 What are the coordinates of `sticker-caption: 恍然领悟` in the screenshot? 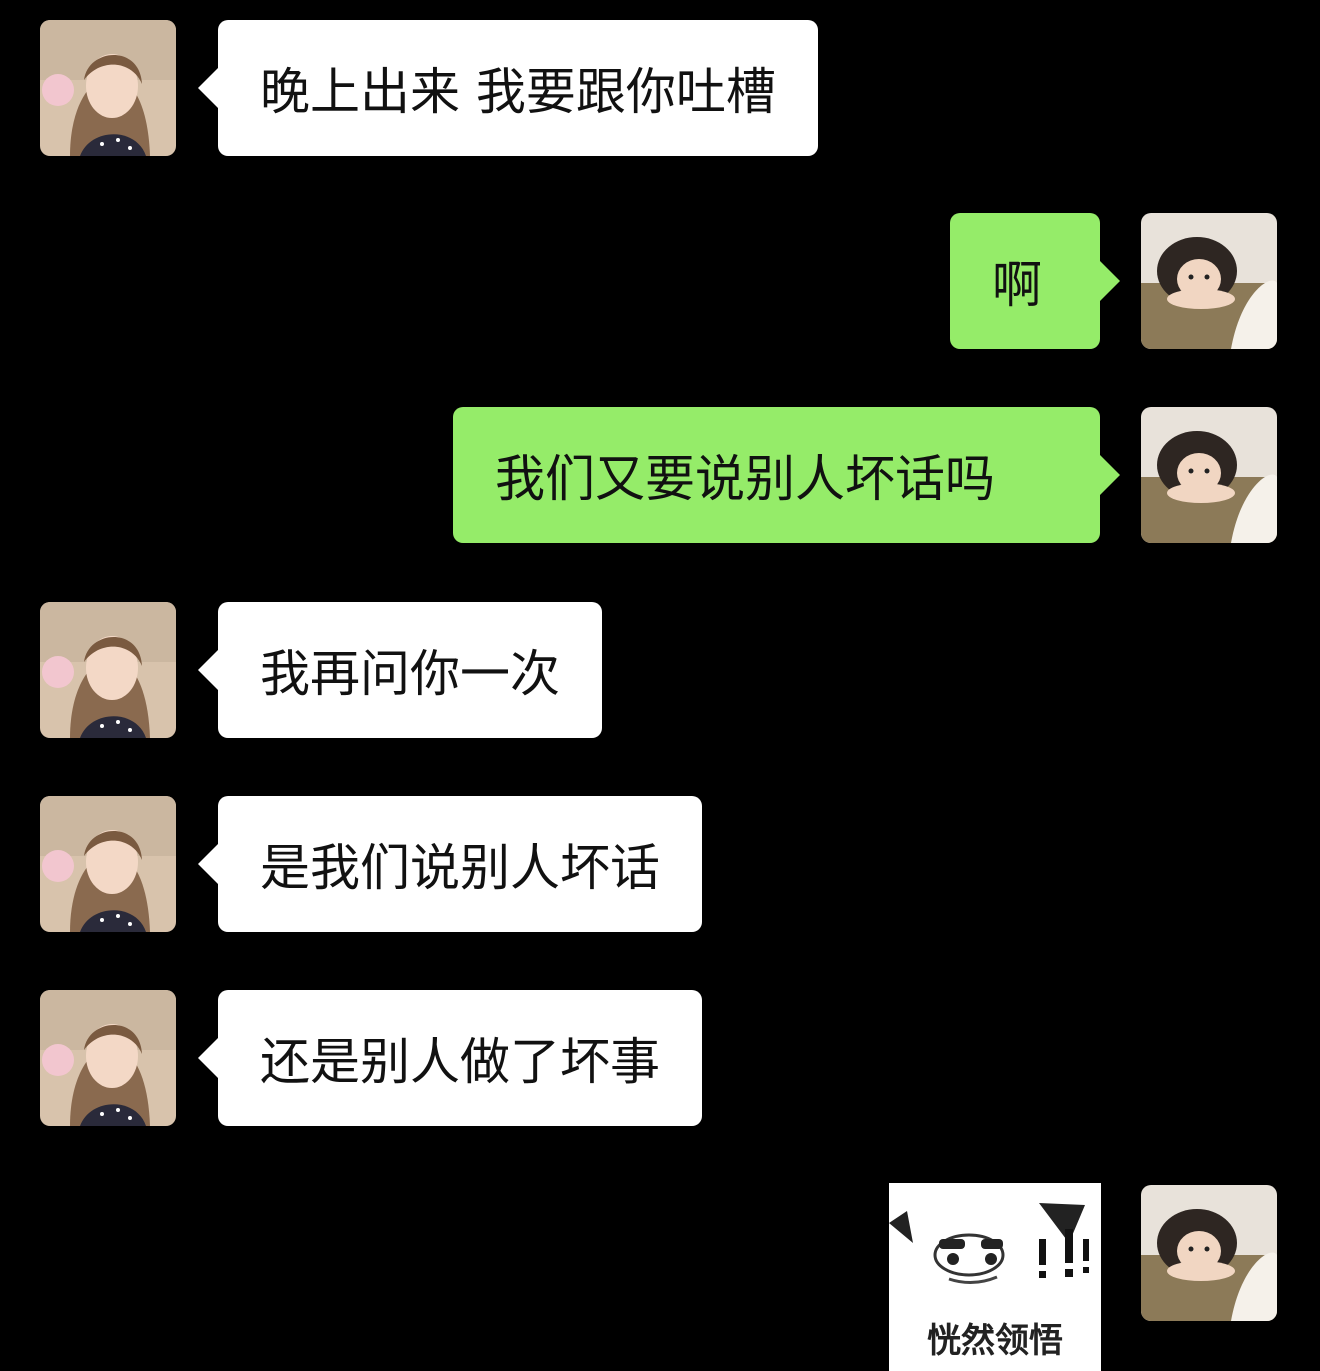 It's located at (995, 1341).